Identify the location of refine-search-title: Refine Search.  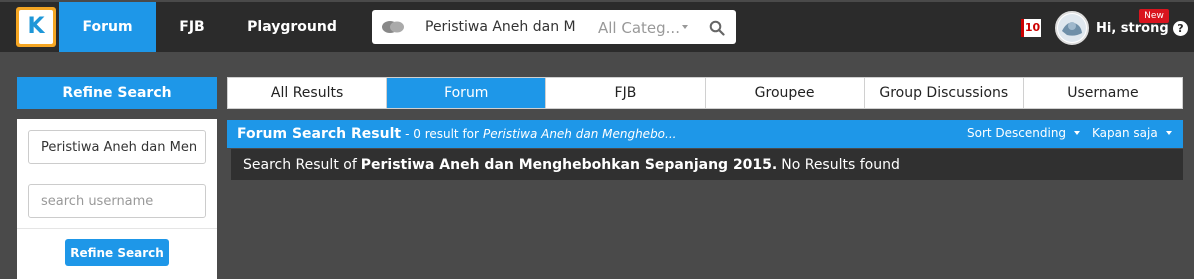
(117, 93).